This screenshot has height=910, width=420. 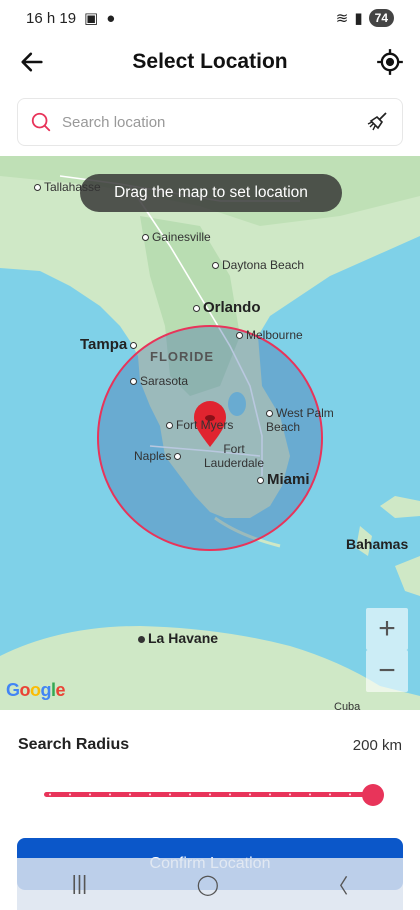 I want to click on search-box, so click(x=210, y=122).